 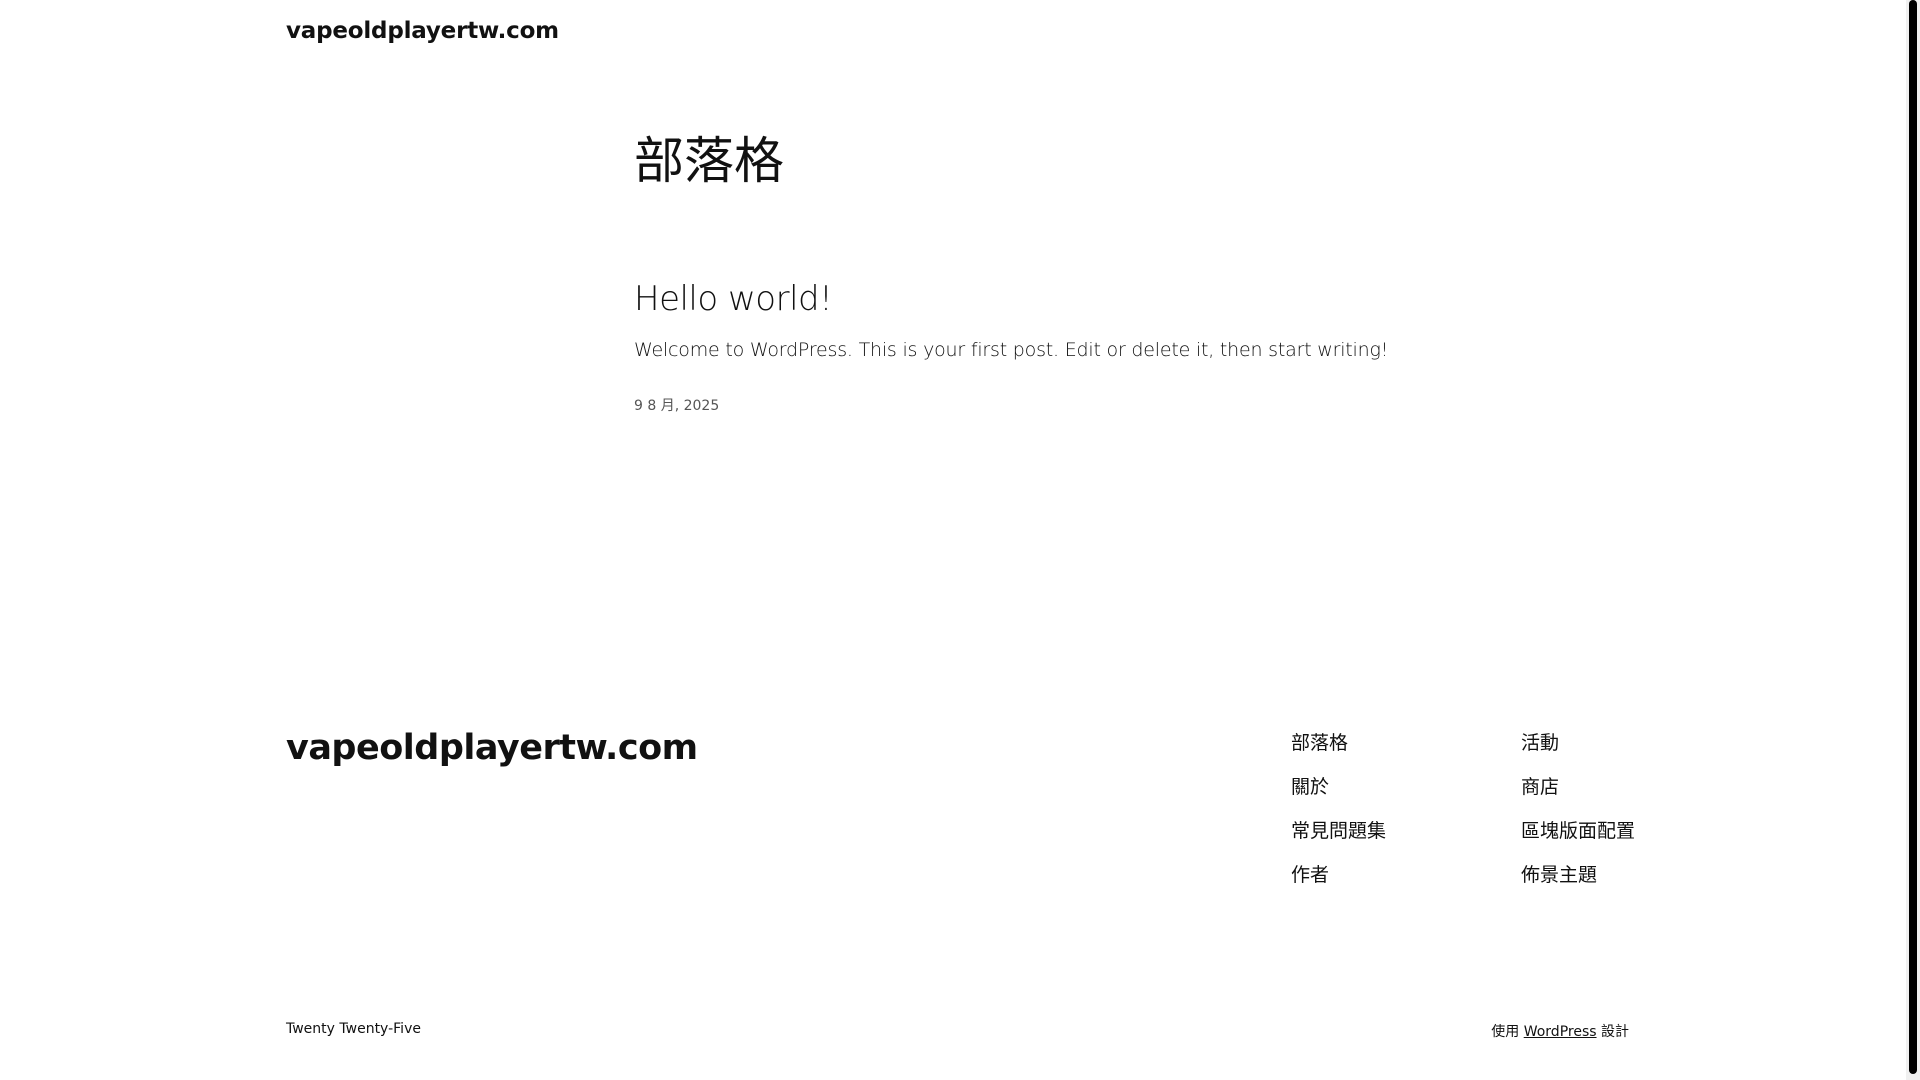 I want to click on archive-title: 部落格, so click(x=709, y=161).